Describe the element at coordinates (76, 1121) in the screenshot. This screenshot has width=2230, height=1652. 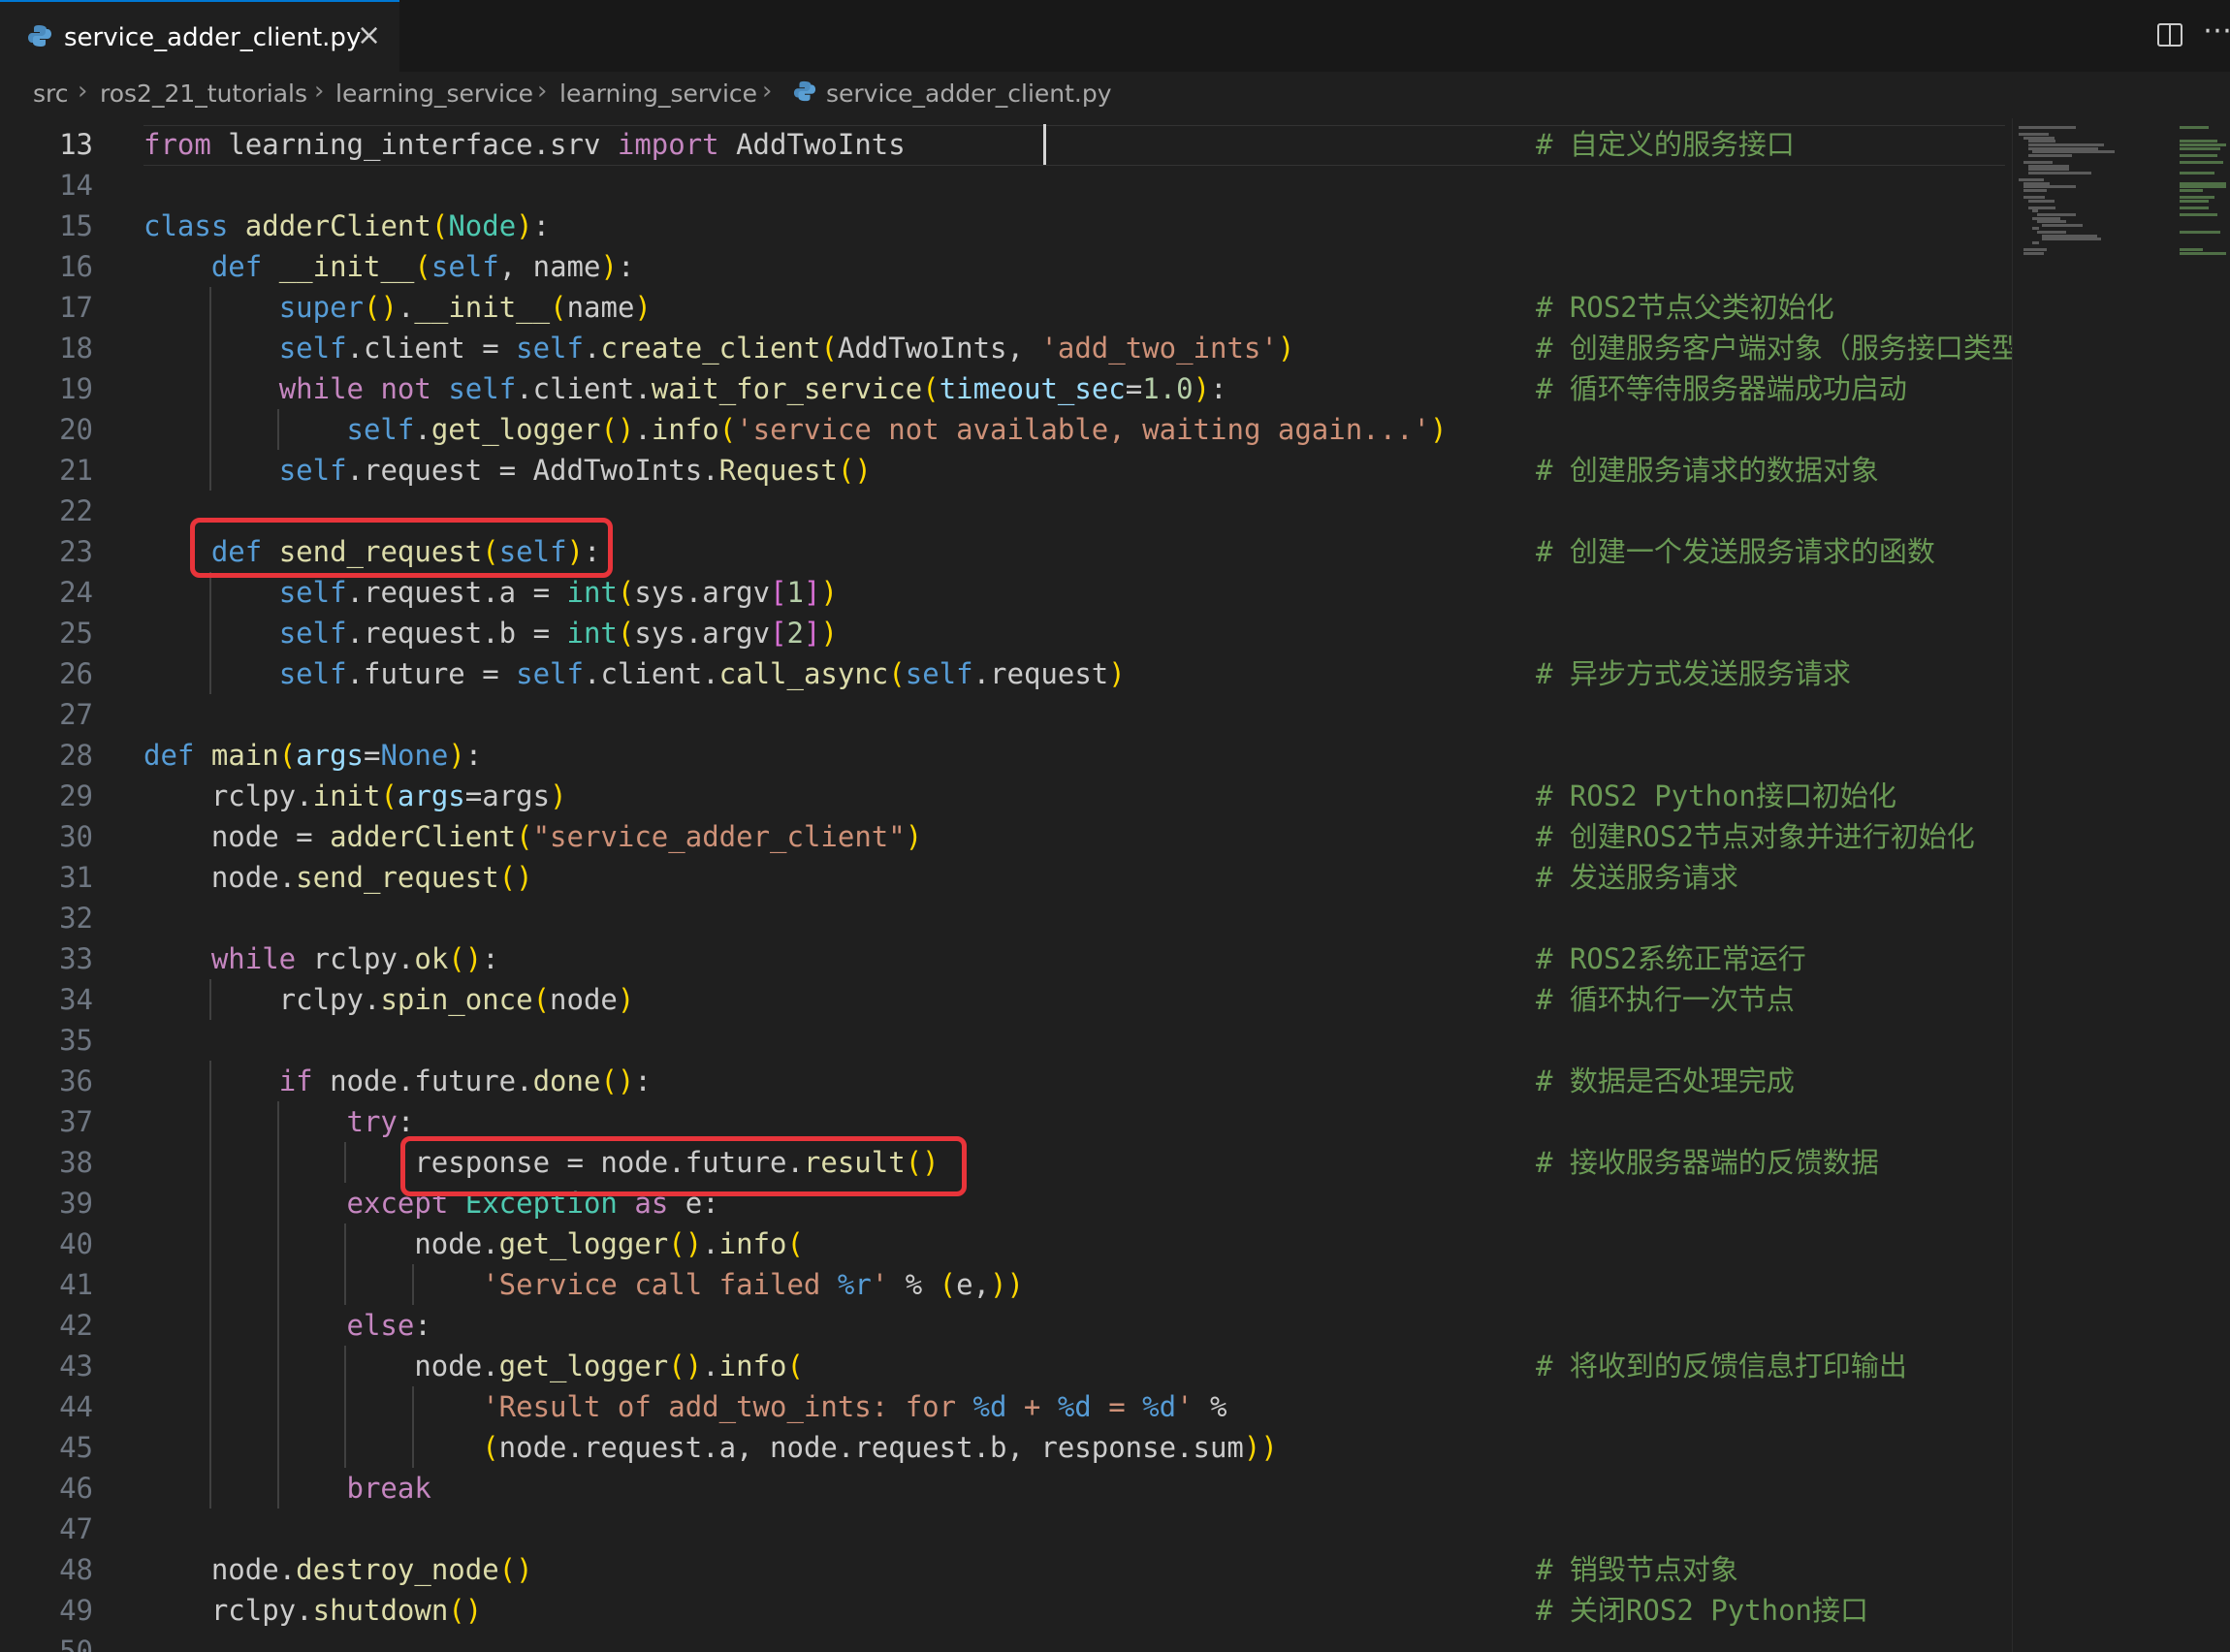
I see `line-number: 37` at that location.